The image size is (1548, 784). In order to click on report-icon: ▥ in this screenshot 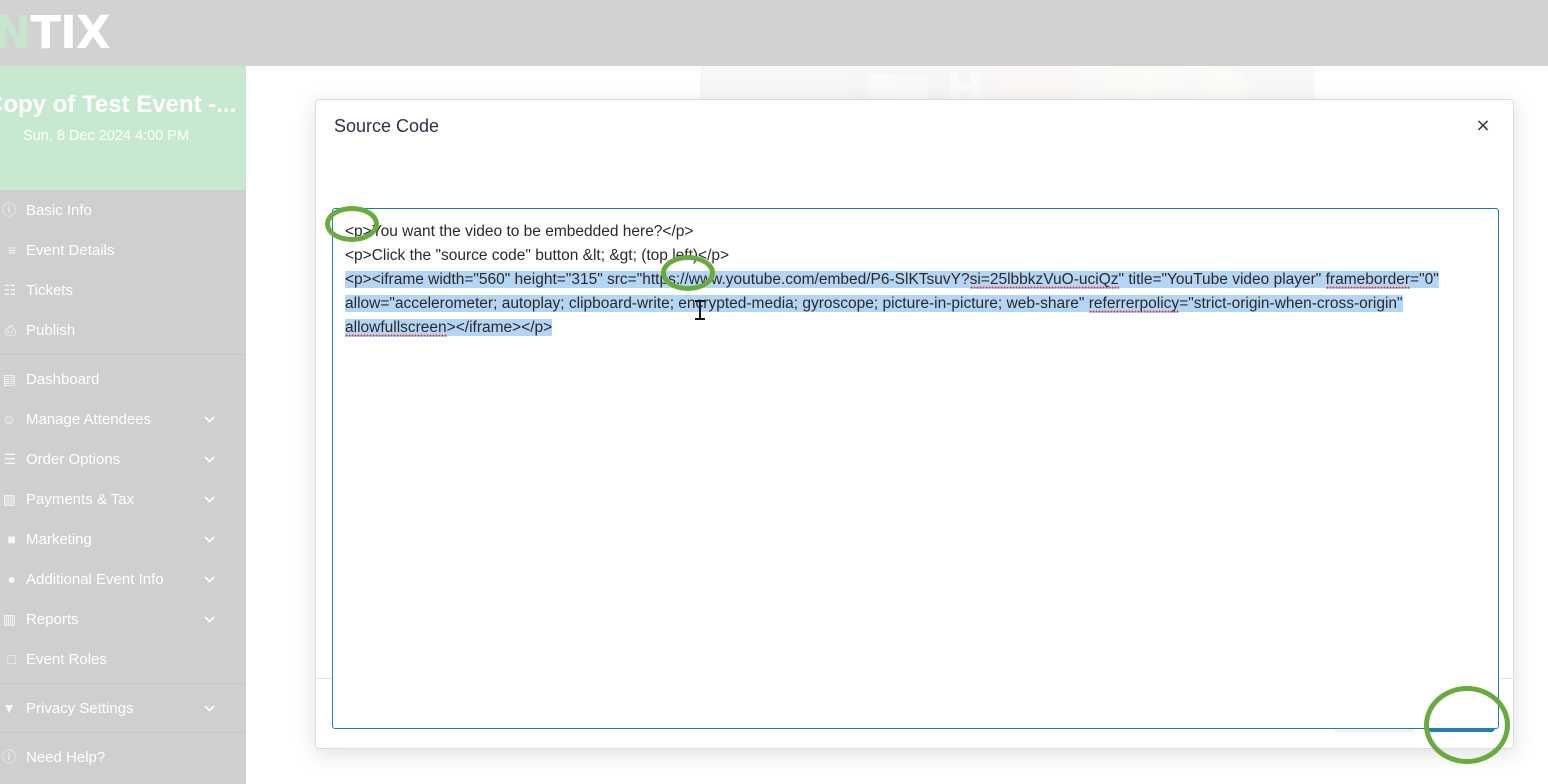, I will do `click(9, 618)`.